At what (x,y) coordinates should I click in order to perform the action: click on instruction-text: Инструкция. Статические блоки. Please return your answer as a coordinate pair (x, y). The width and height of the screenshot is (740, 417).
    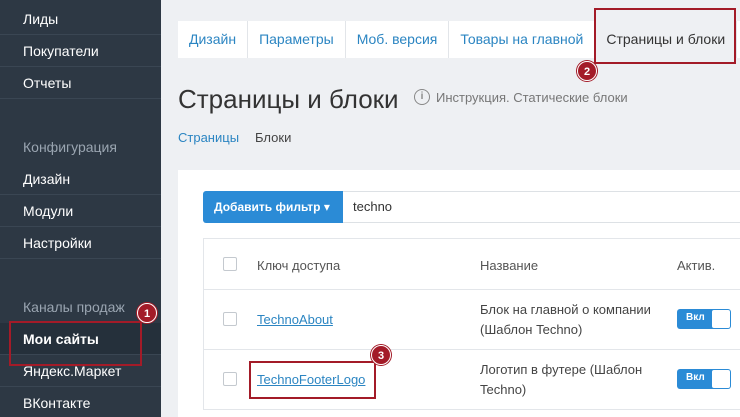
    Looking at the image, I should click on (532, 97).